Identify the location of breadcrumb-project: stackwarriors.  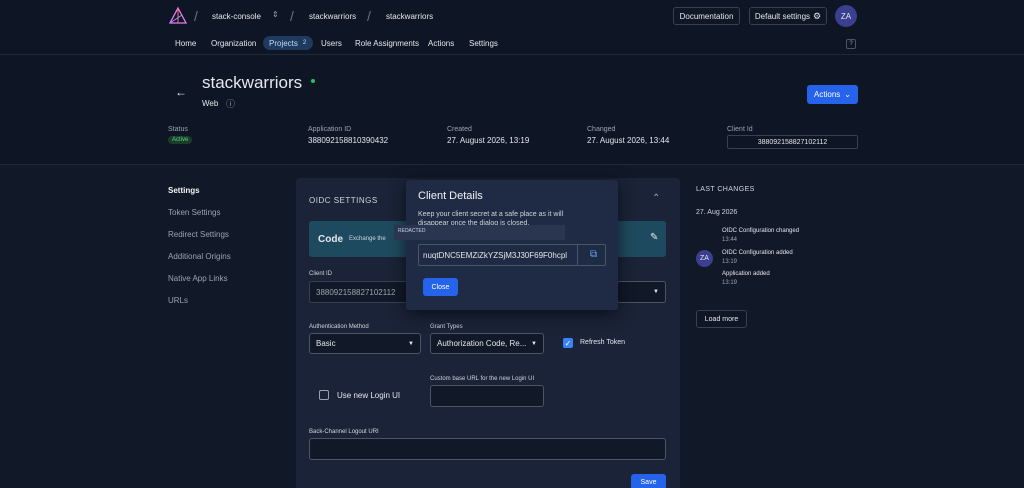
(332, 16).